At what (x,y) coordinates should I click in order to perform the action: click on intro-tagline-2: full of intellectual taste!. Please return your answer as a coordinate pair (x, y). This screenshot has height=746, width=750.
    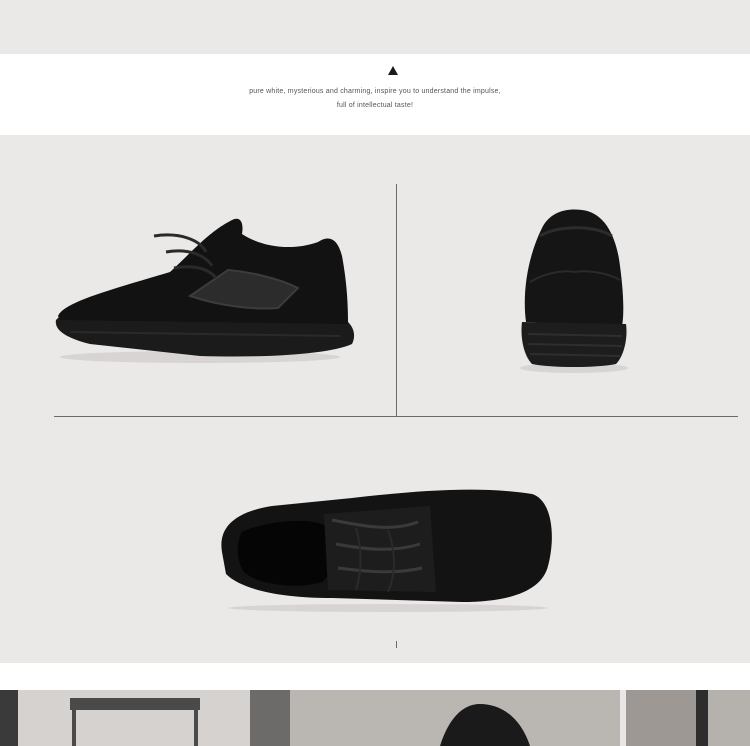
    Looking at the image, I should click on (375, 105).